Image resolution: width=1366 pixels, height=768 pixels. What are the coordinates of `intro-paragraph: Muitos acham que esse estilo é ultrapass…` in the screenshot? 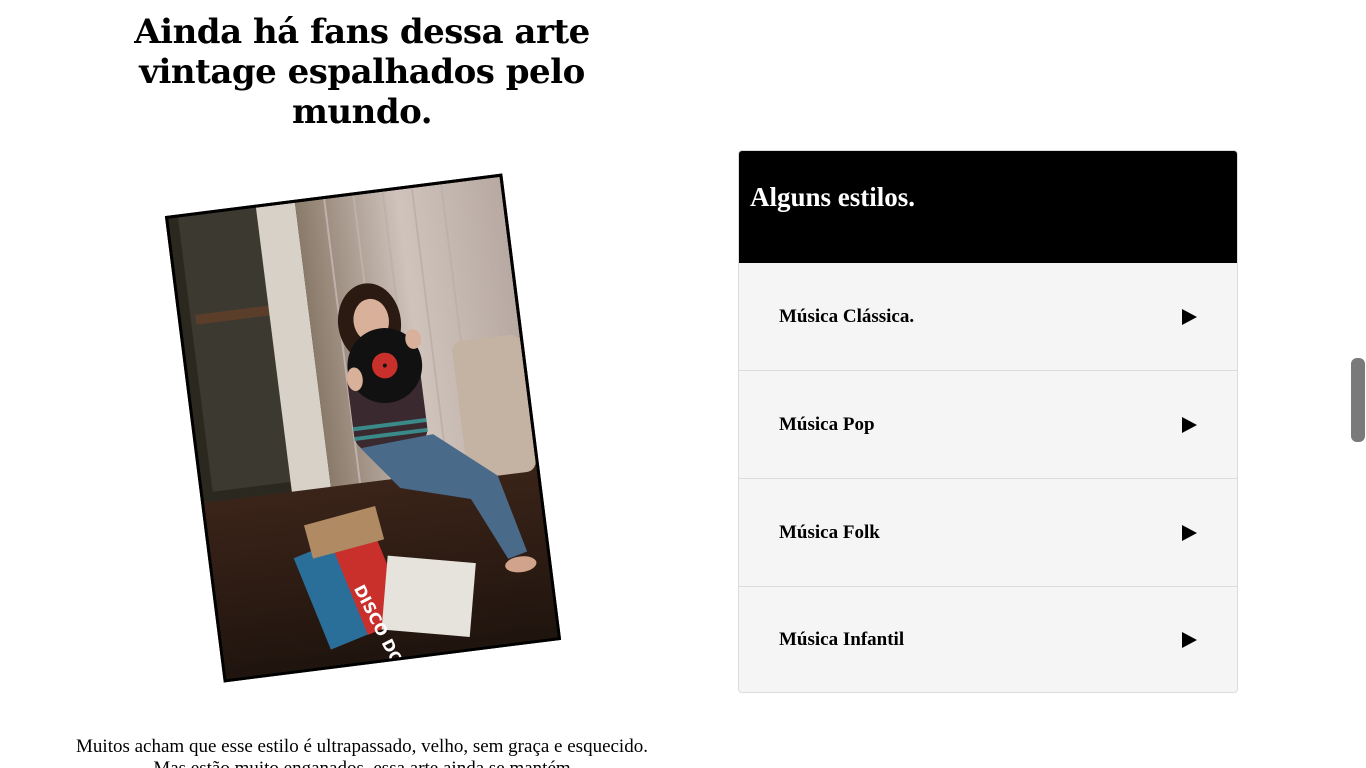 It's located at (362, 752).